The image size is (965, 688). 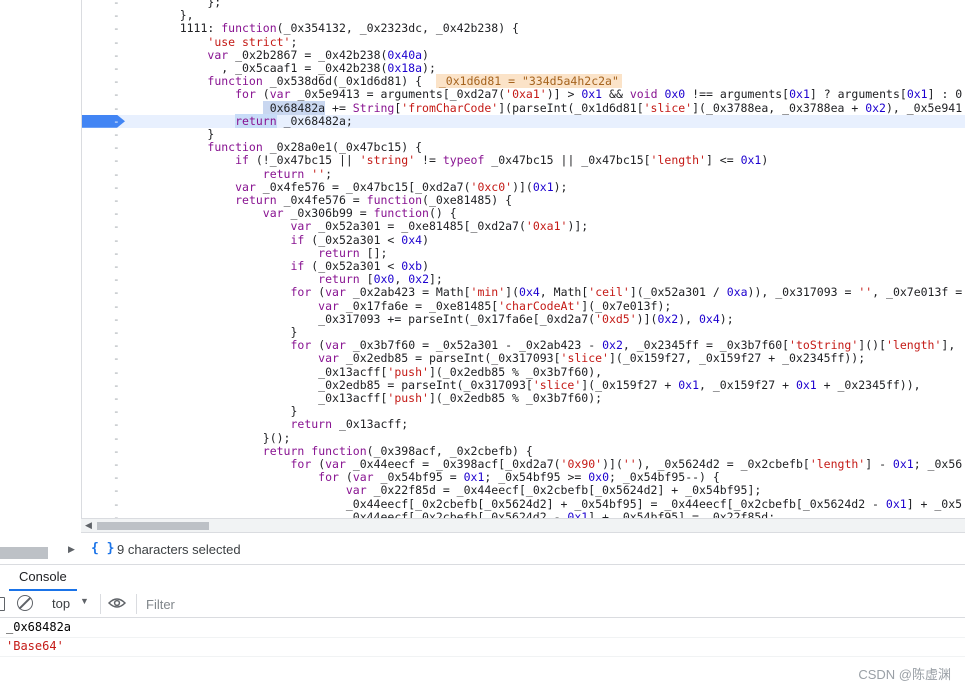 What do you see at coordinates (523, 438) in the screenshot?
I see `code-line: - }();` at bounding box center [523, 438].